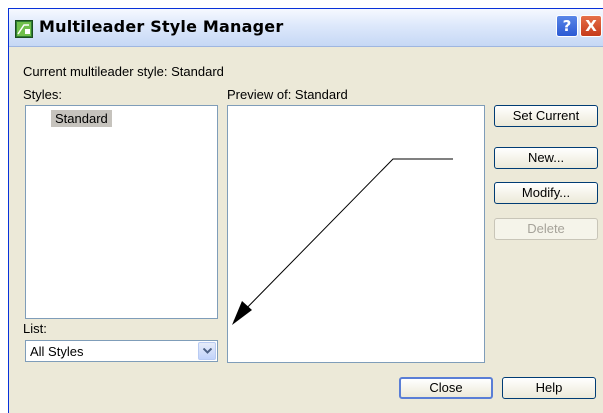 The image size is (603, 413). Describe the element at coordinates (43, 94) in the screenshot. I see `styles-label: Styles:` at that location.